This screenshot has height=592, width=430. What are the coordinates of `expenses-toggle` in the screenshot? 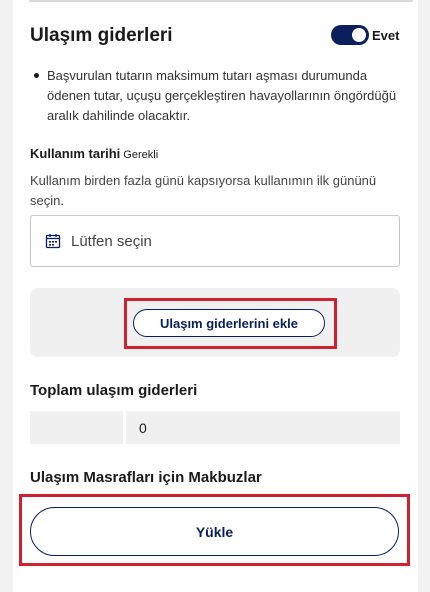 It's located at (350, 35).